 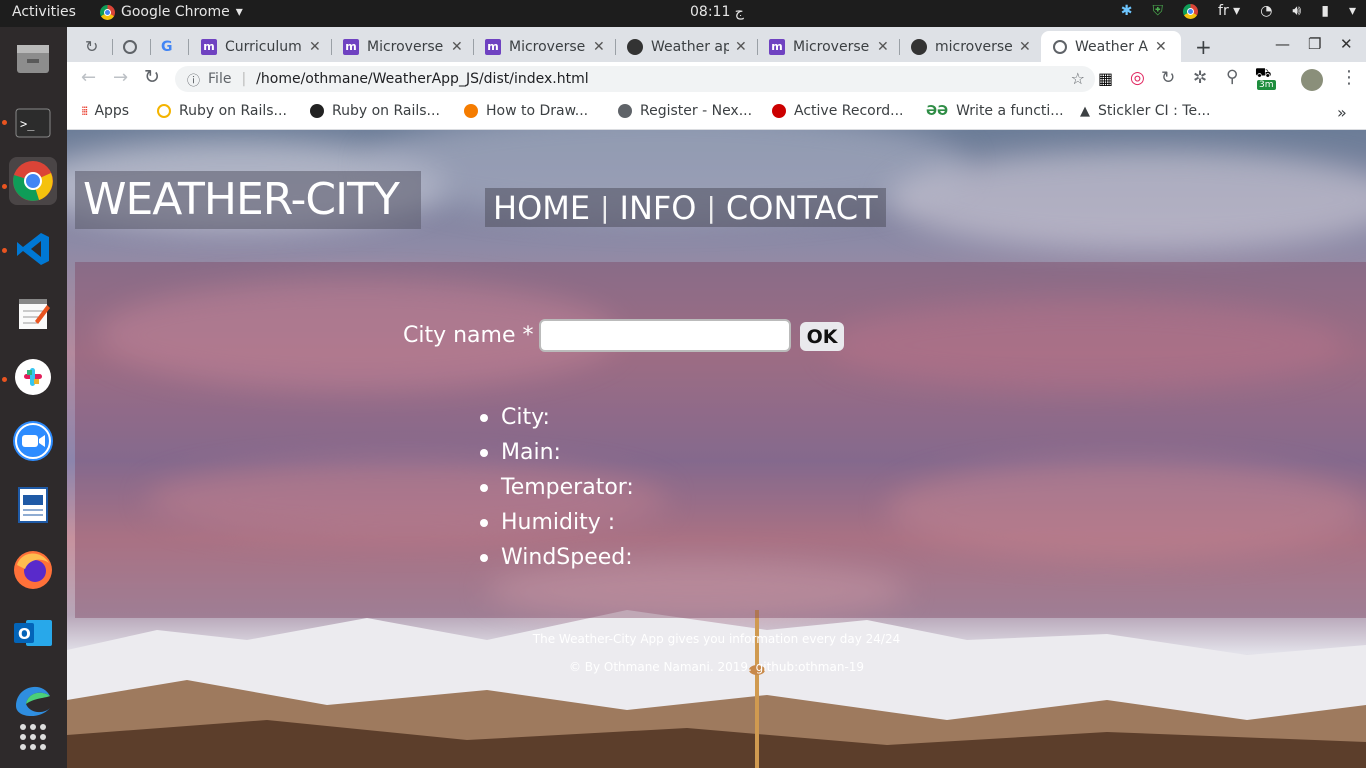 I want to click on scheme-label: File, so click(x=220, y=79).